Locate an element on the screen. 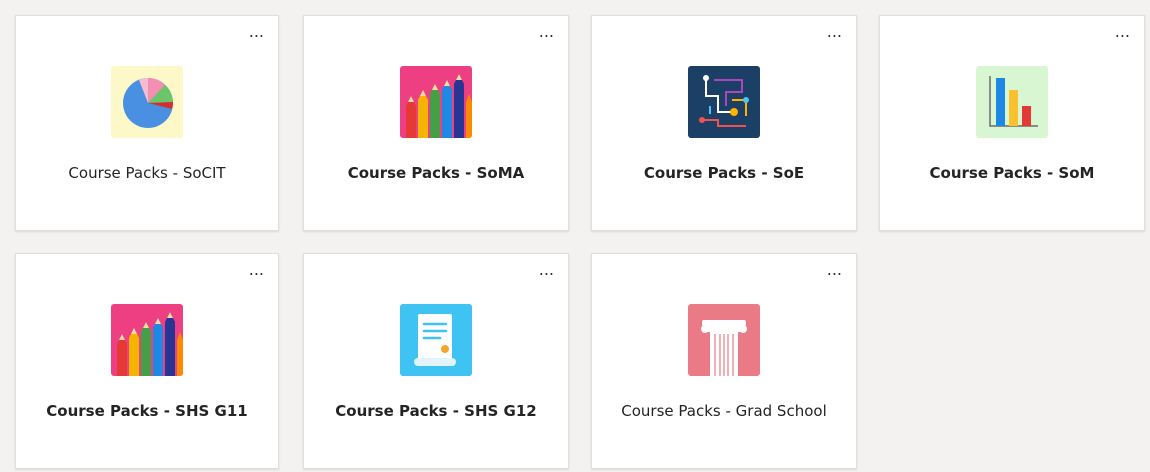 The height and width of the screenshot is (472, 1150). card-course-packs-grad-school: ... Course Packs - Grad School is located at coordinates (724, 361).